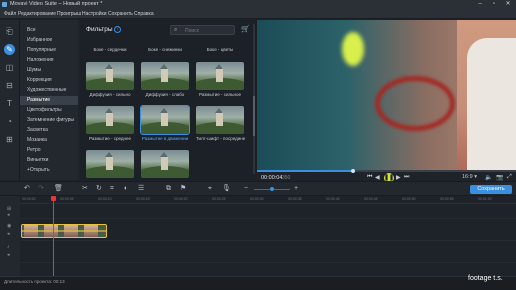 The width and height of the screenshot is (516, 290). I want to click on microphone-icon: 🎙, so click(226, 189).